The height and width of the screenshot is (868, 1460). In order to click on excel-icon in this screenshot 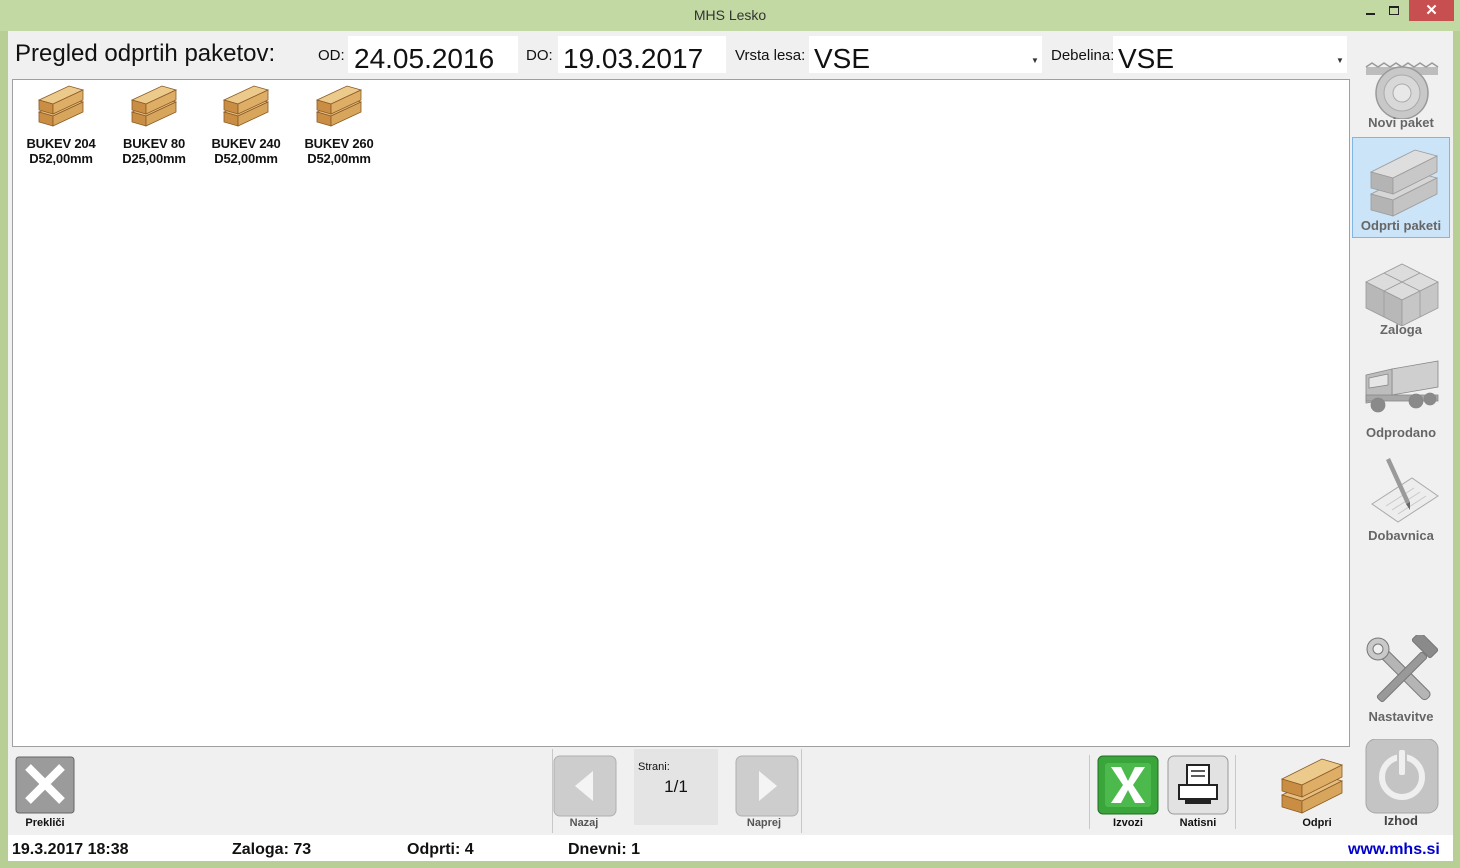, I will do `click(1128, 785)`.